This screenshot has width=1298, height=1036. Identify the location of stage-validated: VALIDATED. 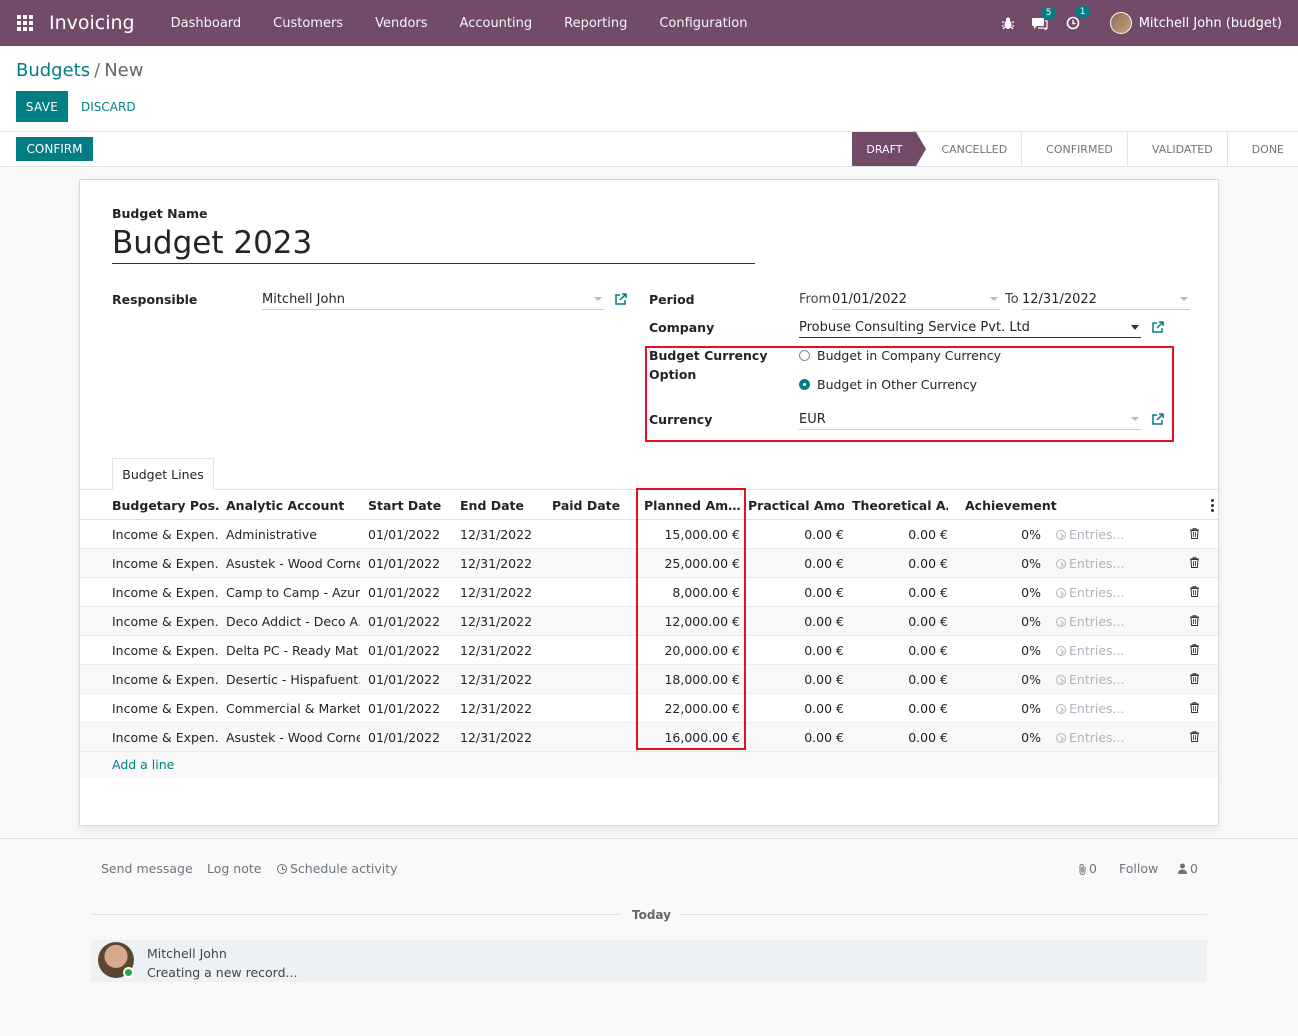
(1176, 149).